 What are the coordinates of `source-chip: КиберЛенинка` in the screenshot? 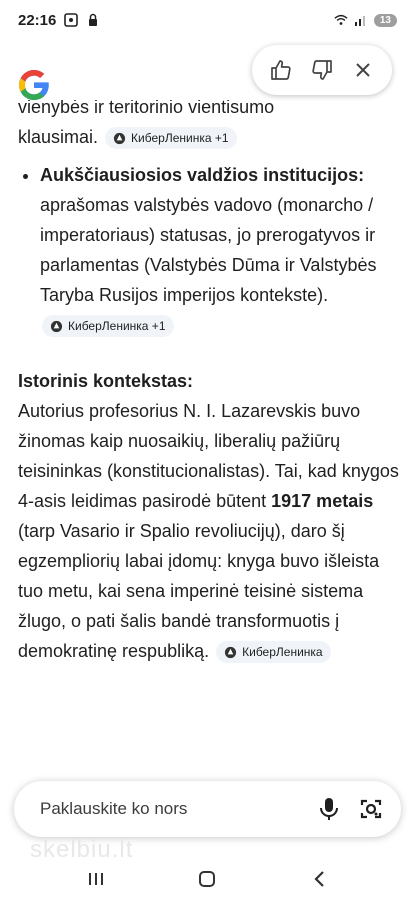 It's located at (273, 652).